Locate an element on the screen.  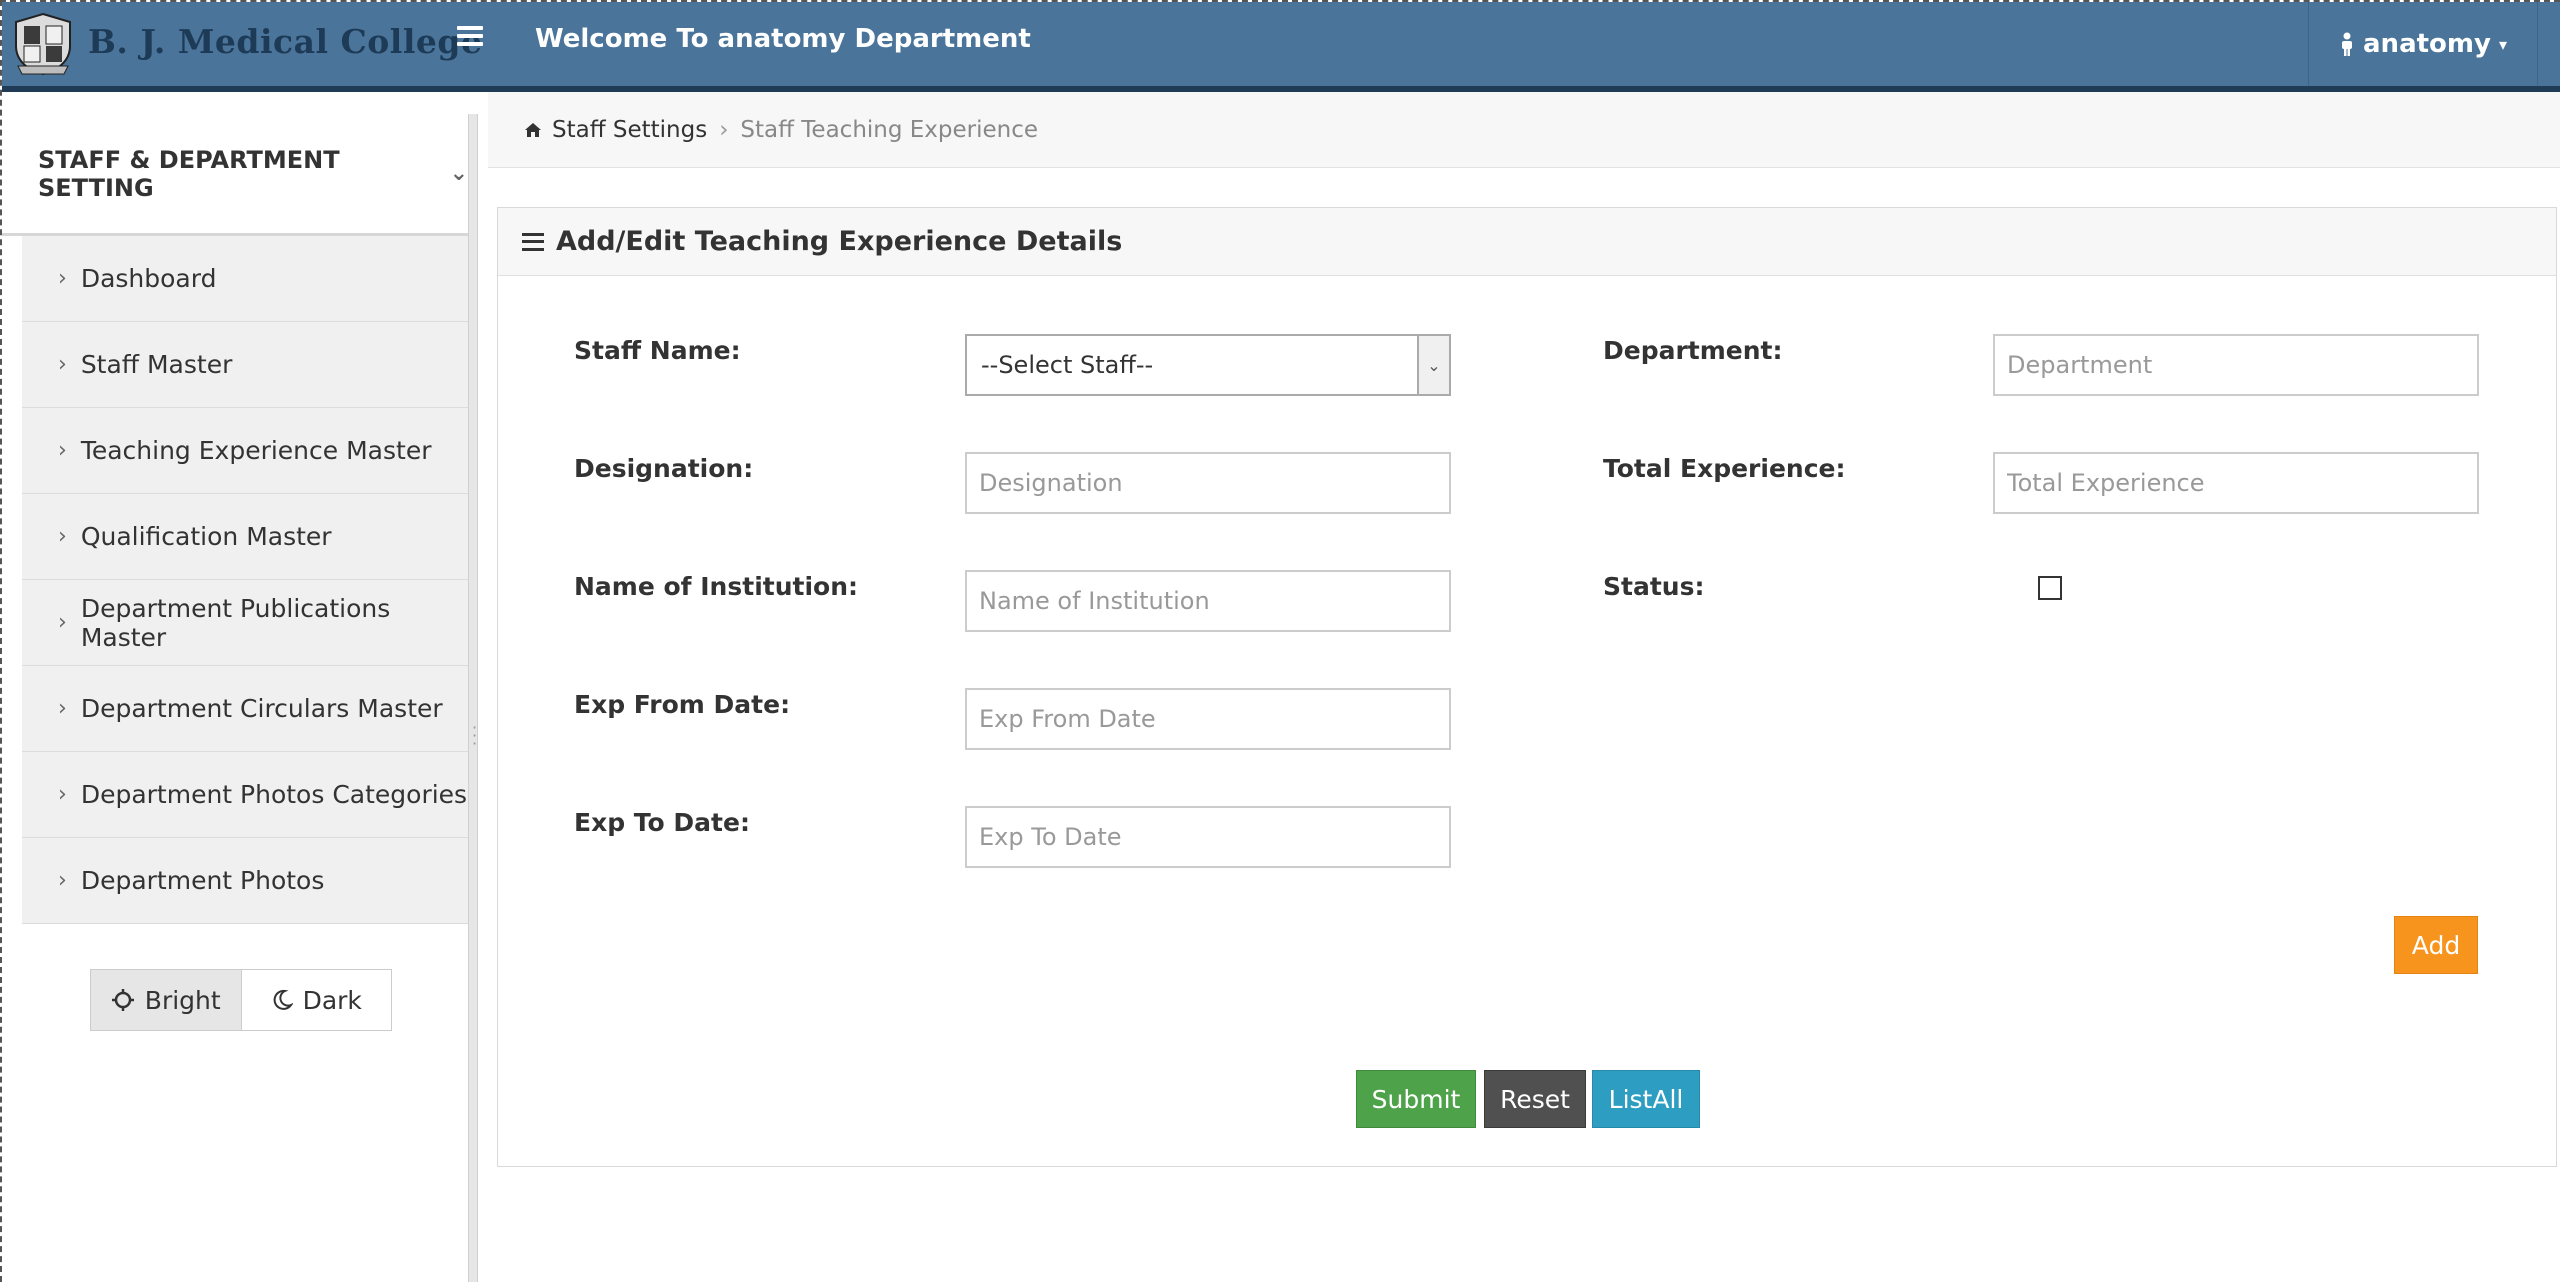
institution-label: Name of Institution: is located at coordinates (716, 586).